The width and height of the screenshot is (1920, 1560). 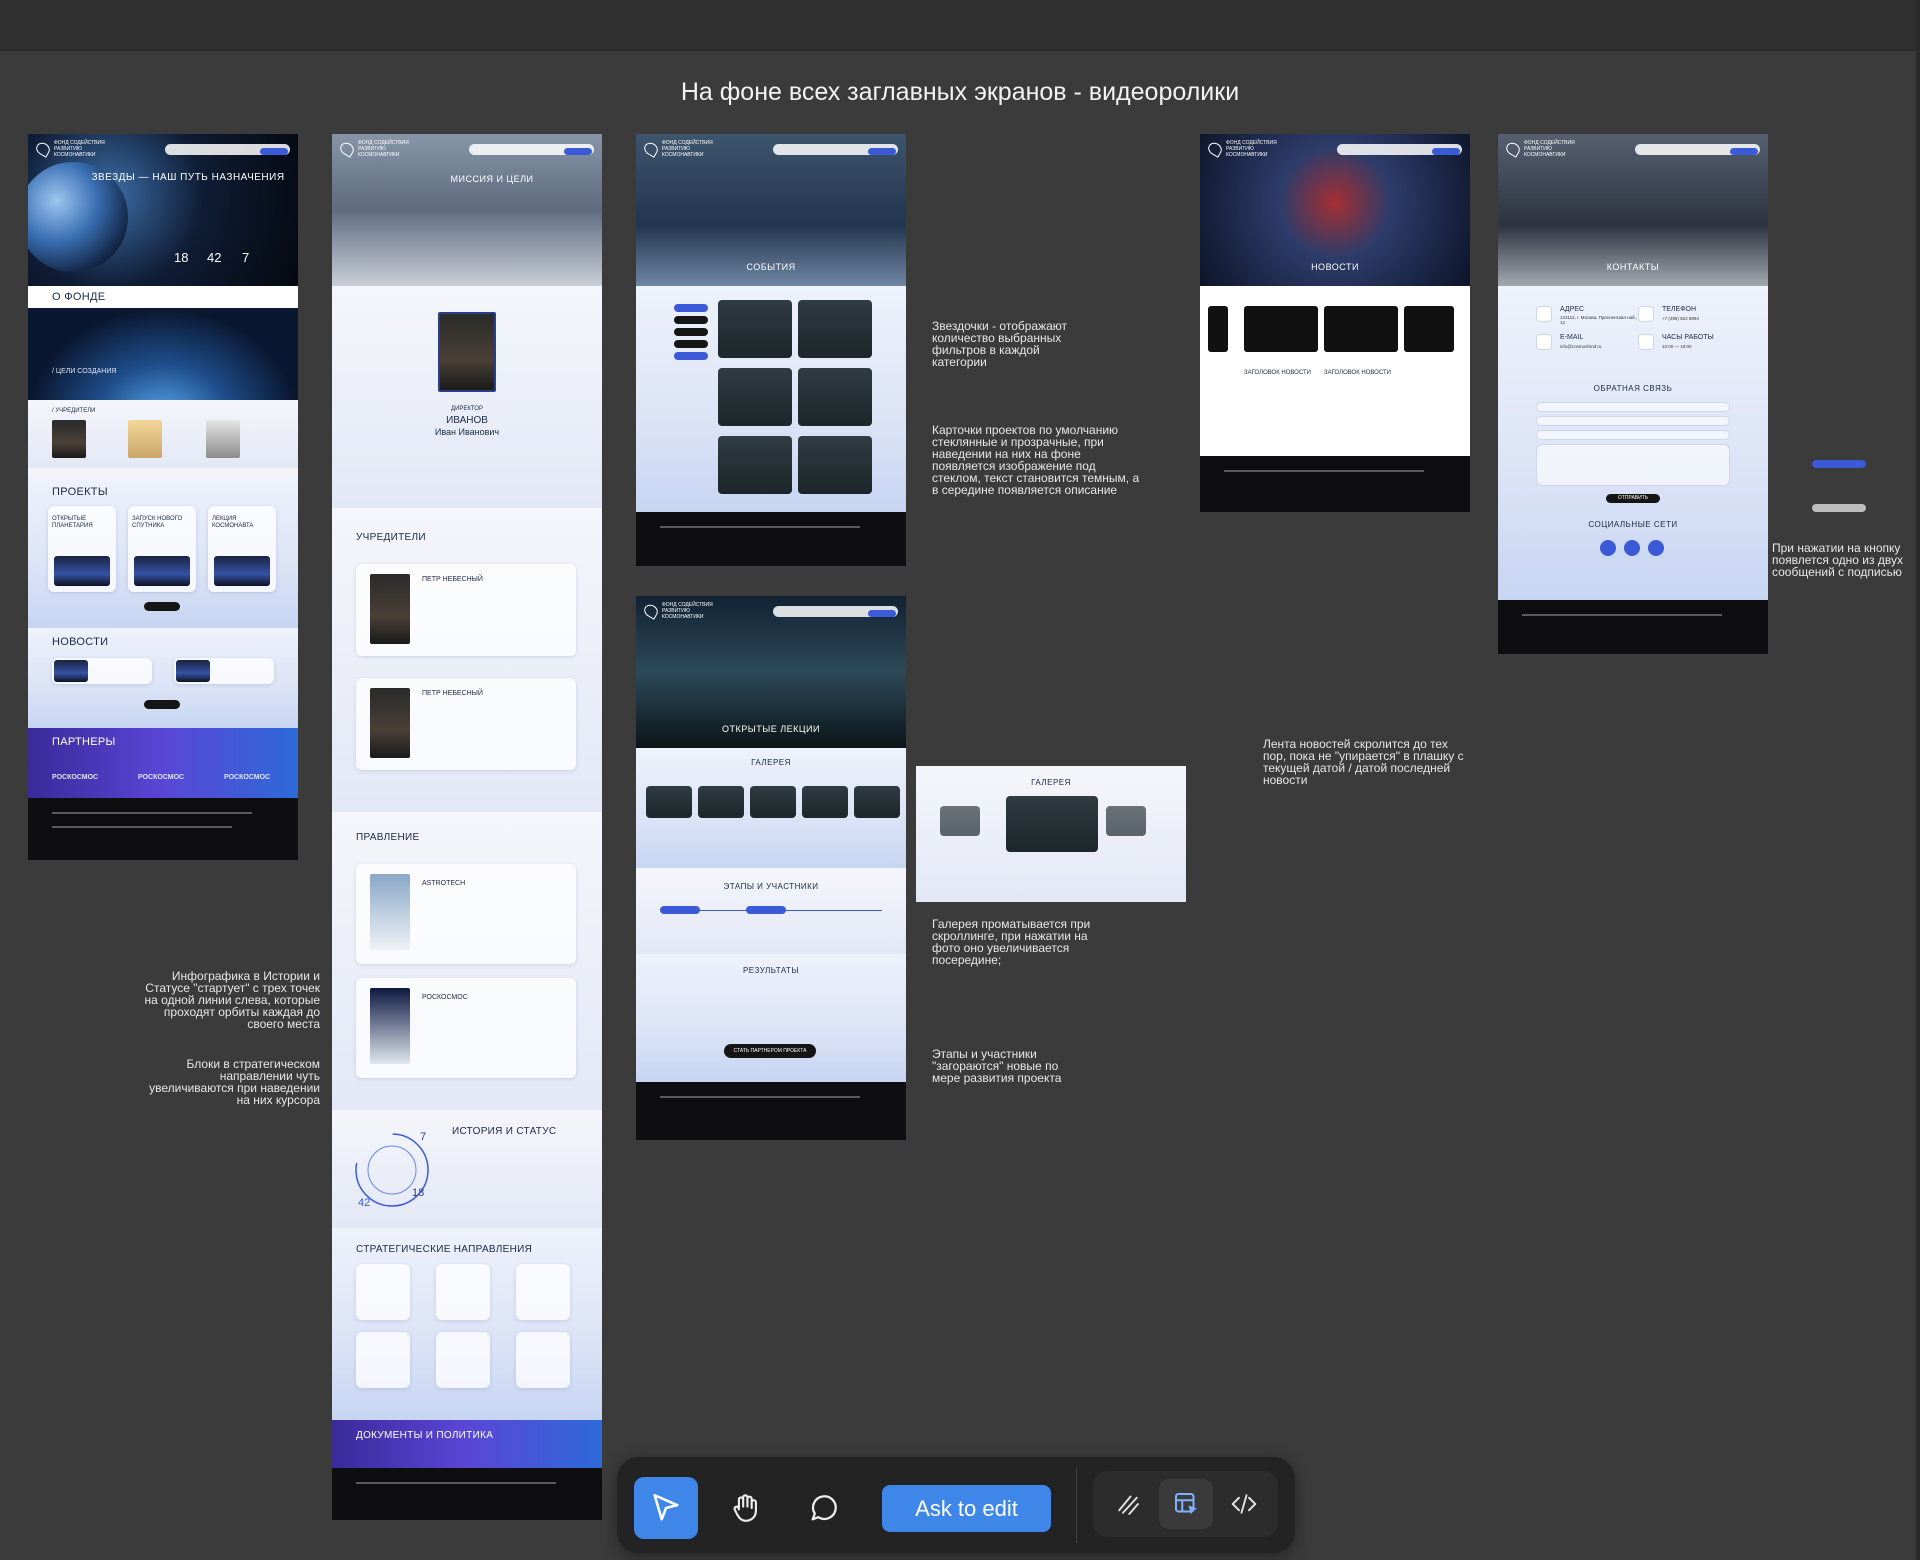 I want to click on project-card: ЗАПУСК НОВОГО СПУТНИКА, so click(x=162, y=549).